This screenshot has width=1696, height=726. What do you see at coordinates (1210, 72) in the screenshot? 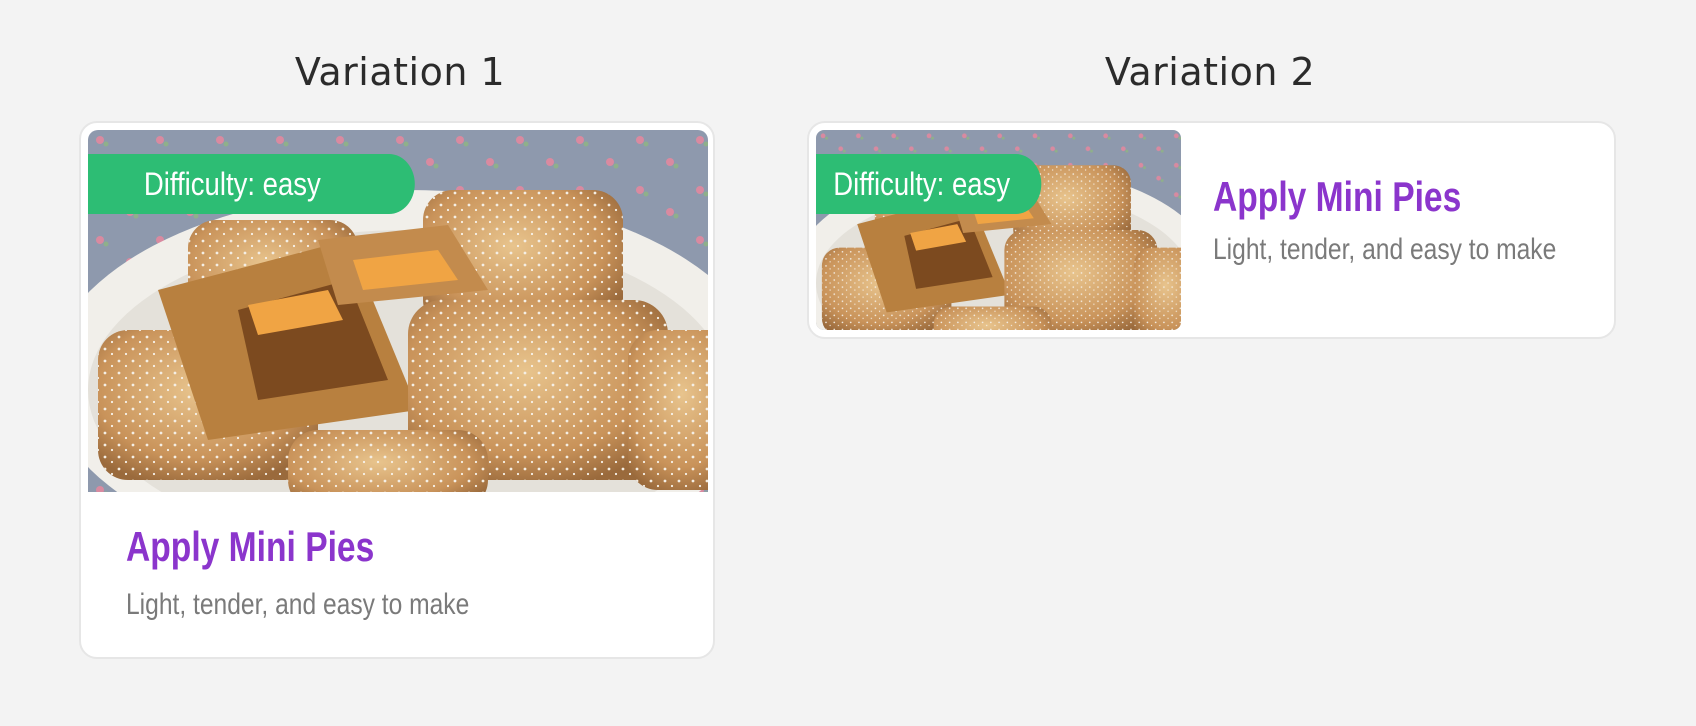
I see `variation-2-heading: Variation 2` at bounding box center [1210, 72].